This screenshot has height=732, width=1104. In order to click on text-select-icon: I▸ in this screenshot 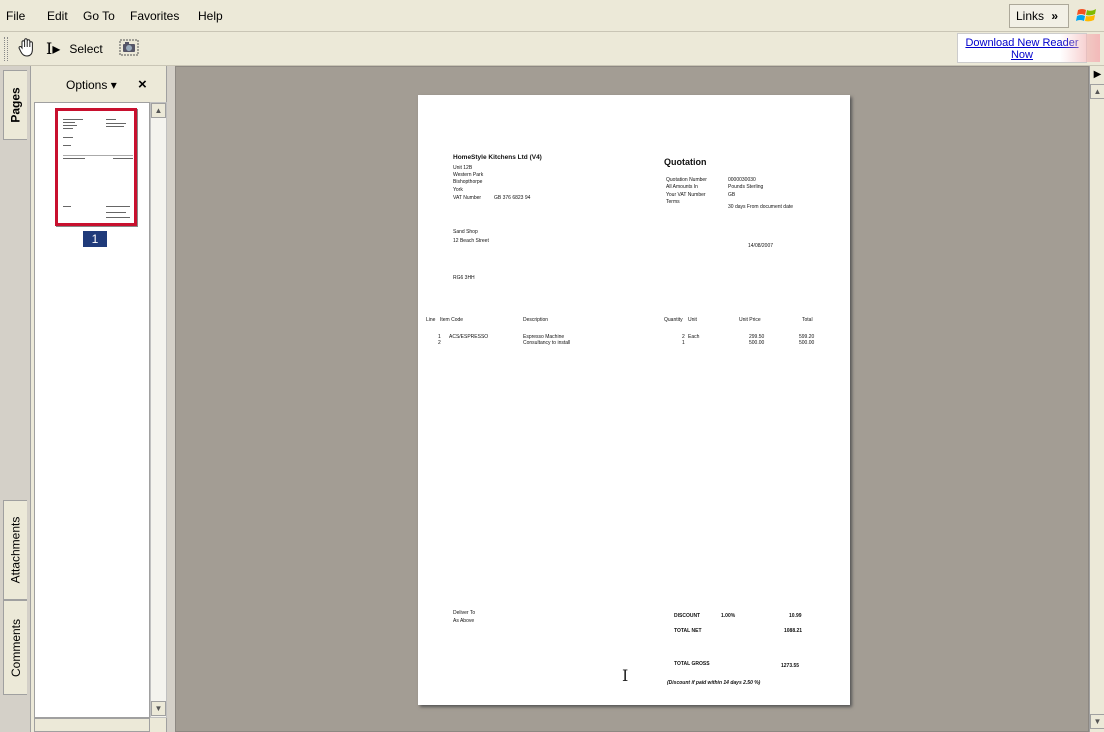, I will do `click(53, 48)`.